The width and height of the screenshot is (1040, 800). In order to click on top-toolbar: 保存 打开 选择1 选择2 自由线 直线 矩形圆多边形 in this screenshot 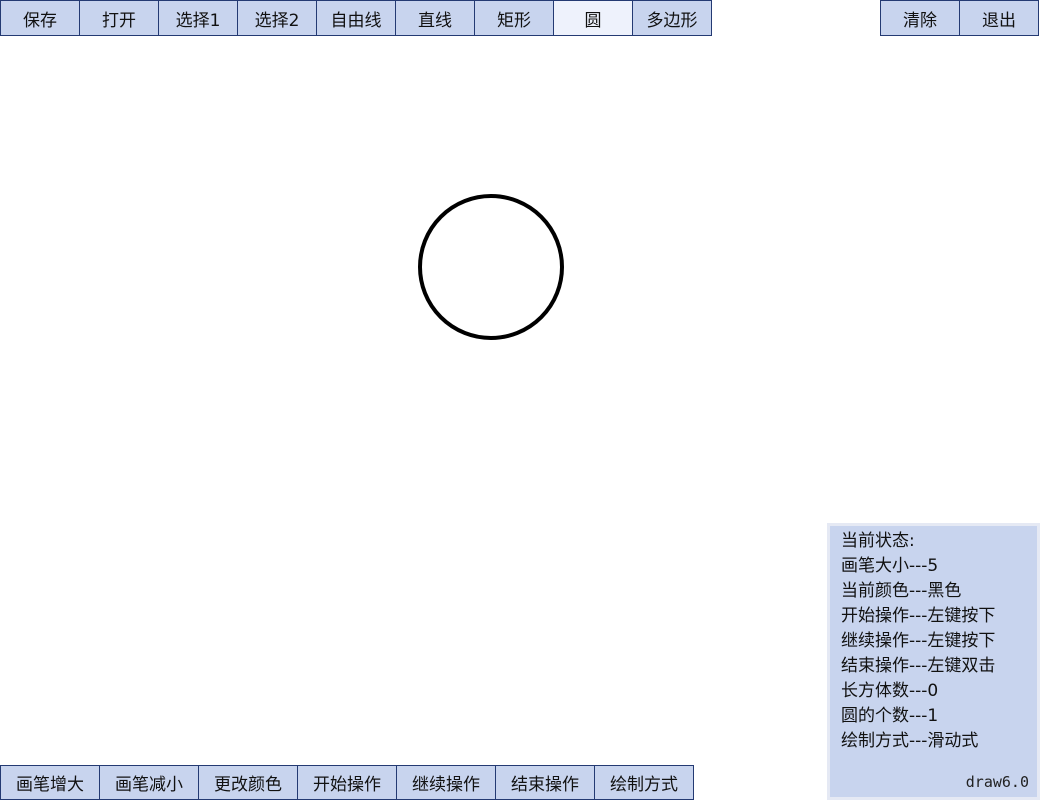, I will do `click(356, 18)`.